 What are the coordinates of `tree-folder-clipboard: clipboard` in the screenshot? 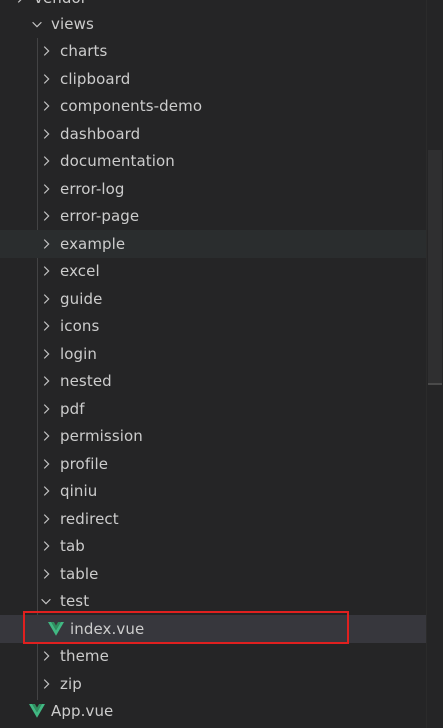 It's located at (213, 79).